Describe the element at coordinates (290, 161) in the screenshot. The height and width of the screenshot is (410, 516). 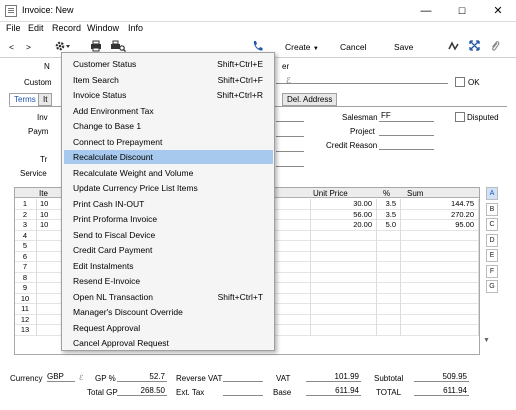
I see `field-row4-right` at that location.